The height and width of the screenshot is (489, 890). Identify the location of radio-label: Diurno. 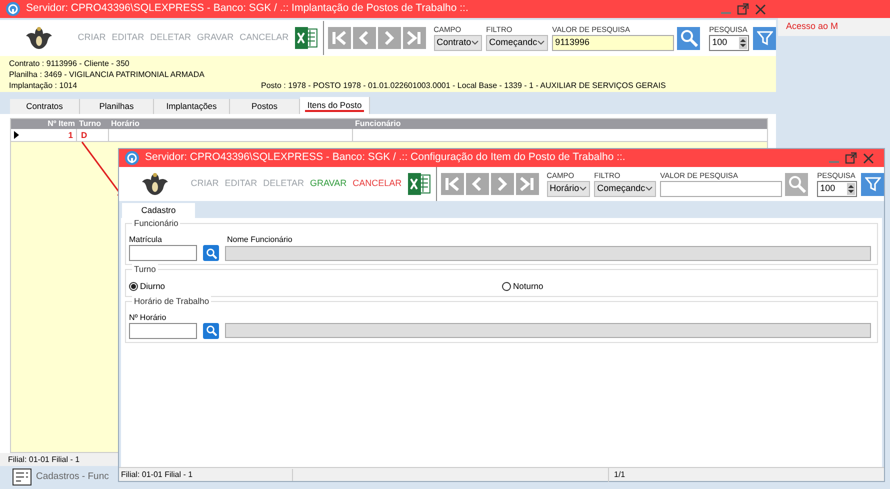
(153, 286).